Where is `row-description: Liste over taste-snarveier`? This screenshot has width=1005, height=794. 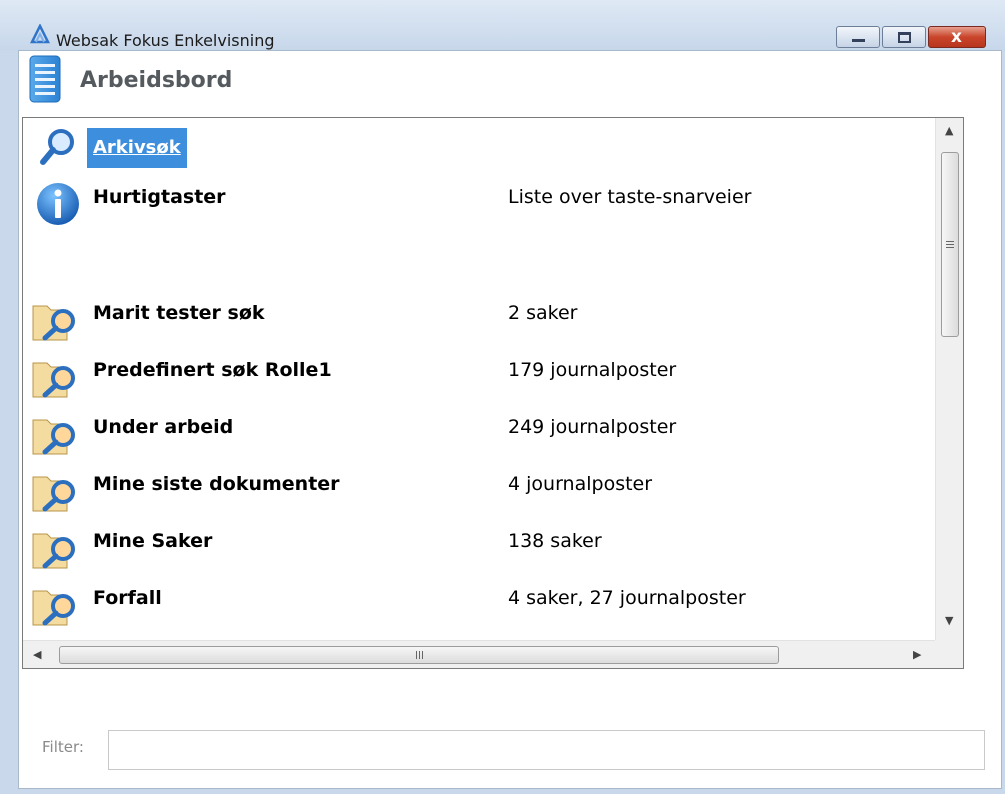 row-description: Liste over taste-snarveier is located at coordinates (630, 197).